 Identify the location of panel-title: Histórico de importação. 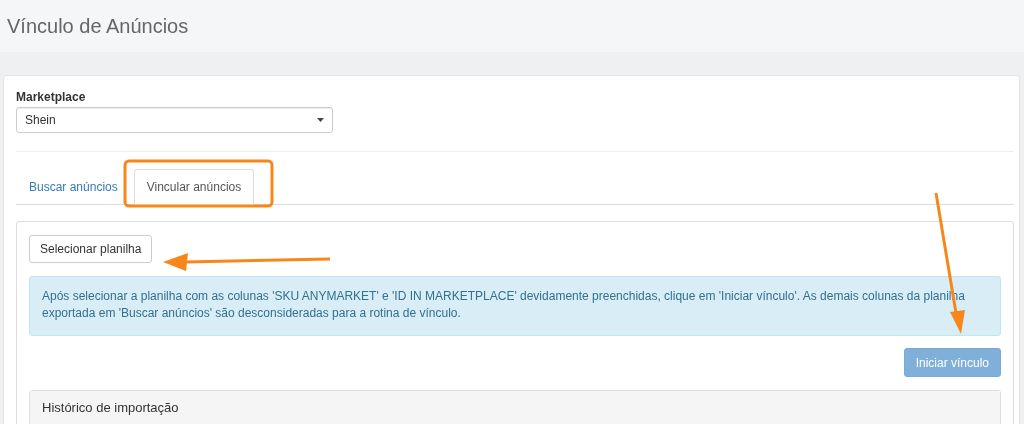
(515, 407).